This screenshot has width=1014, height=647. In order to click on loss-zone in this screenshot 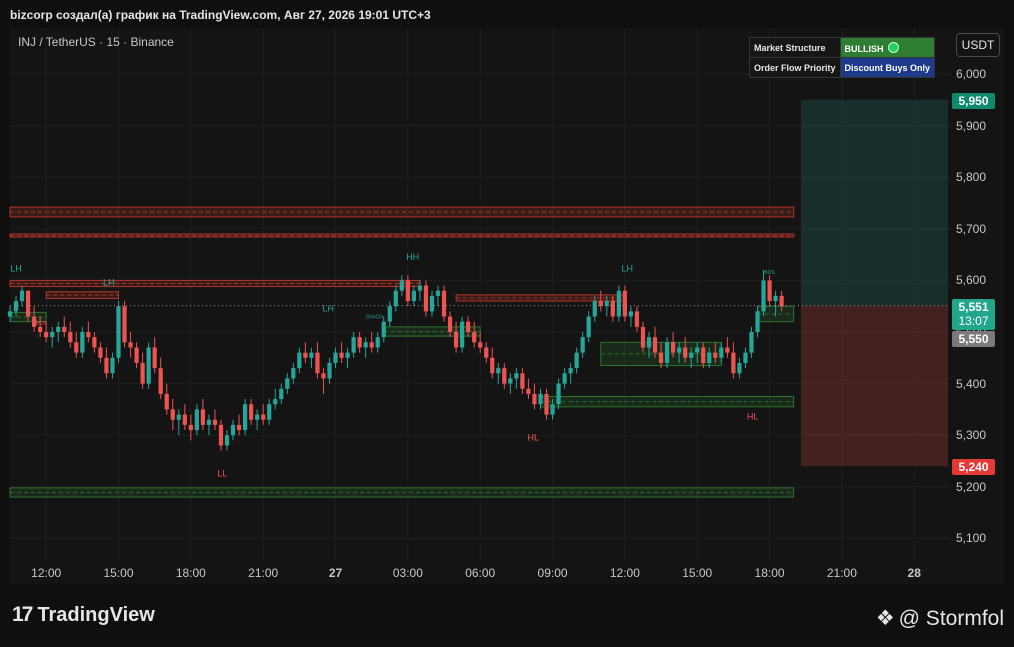, I will do `click(874, 386)`.